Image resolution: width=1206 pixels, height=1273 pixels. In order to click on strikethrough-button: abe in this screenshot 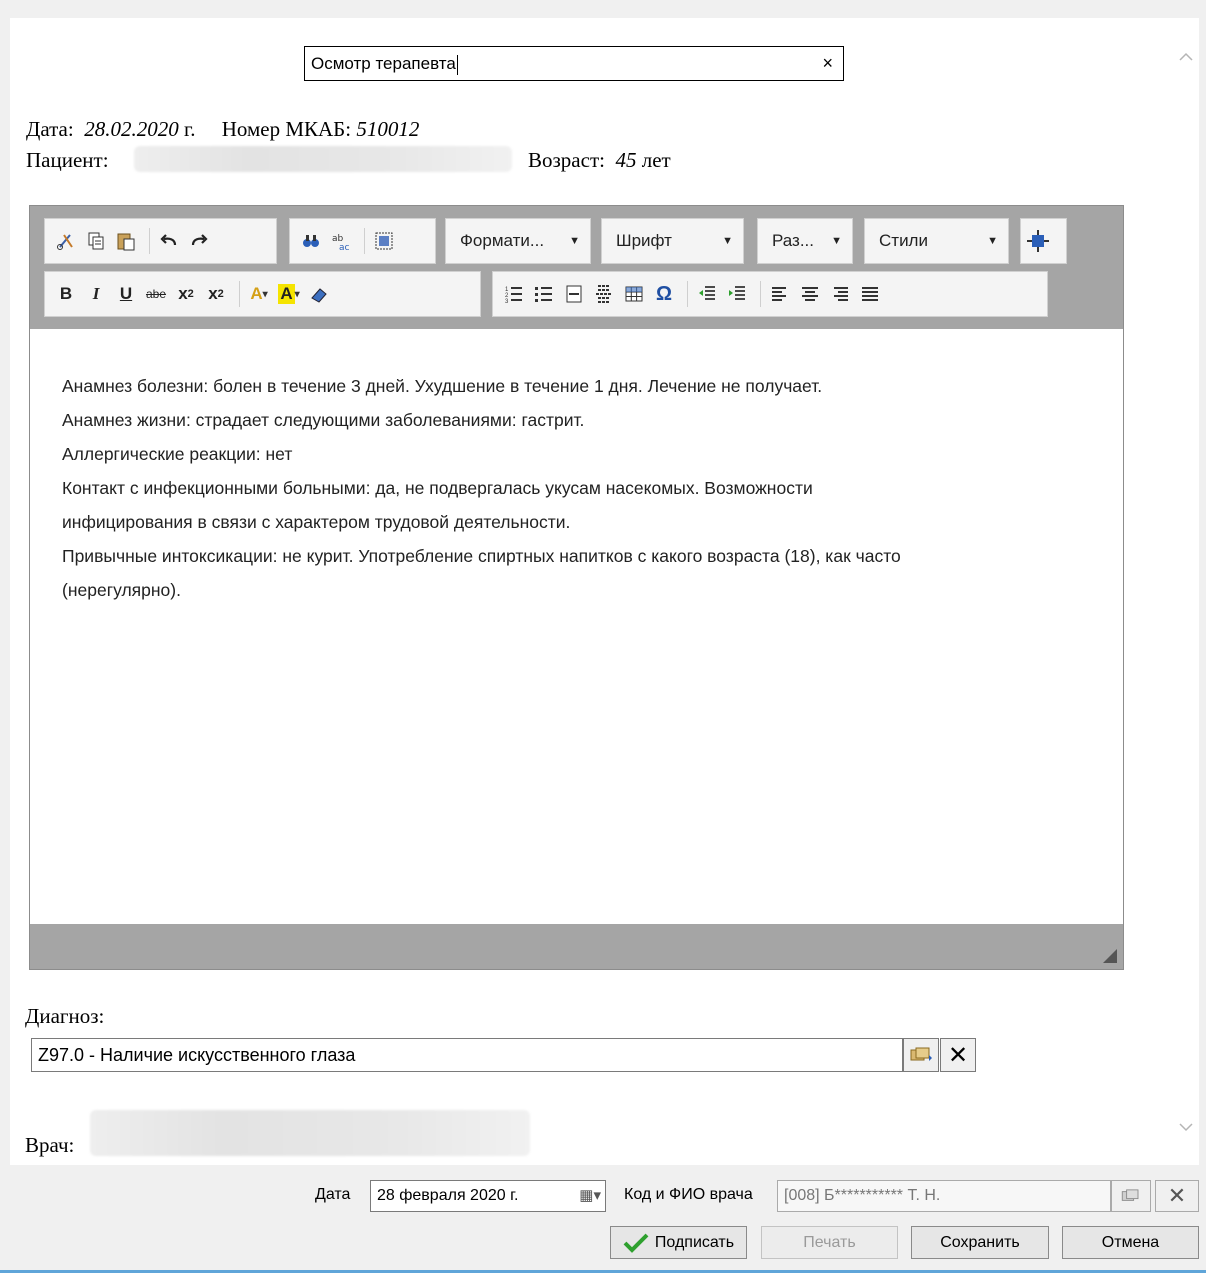, I will do `click(156, 294)`.